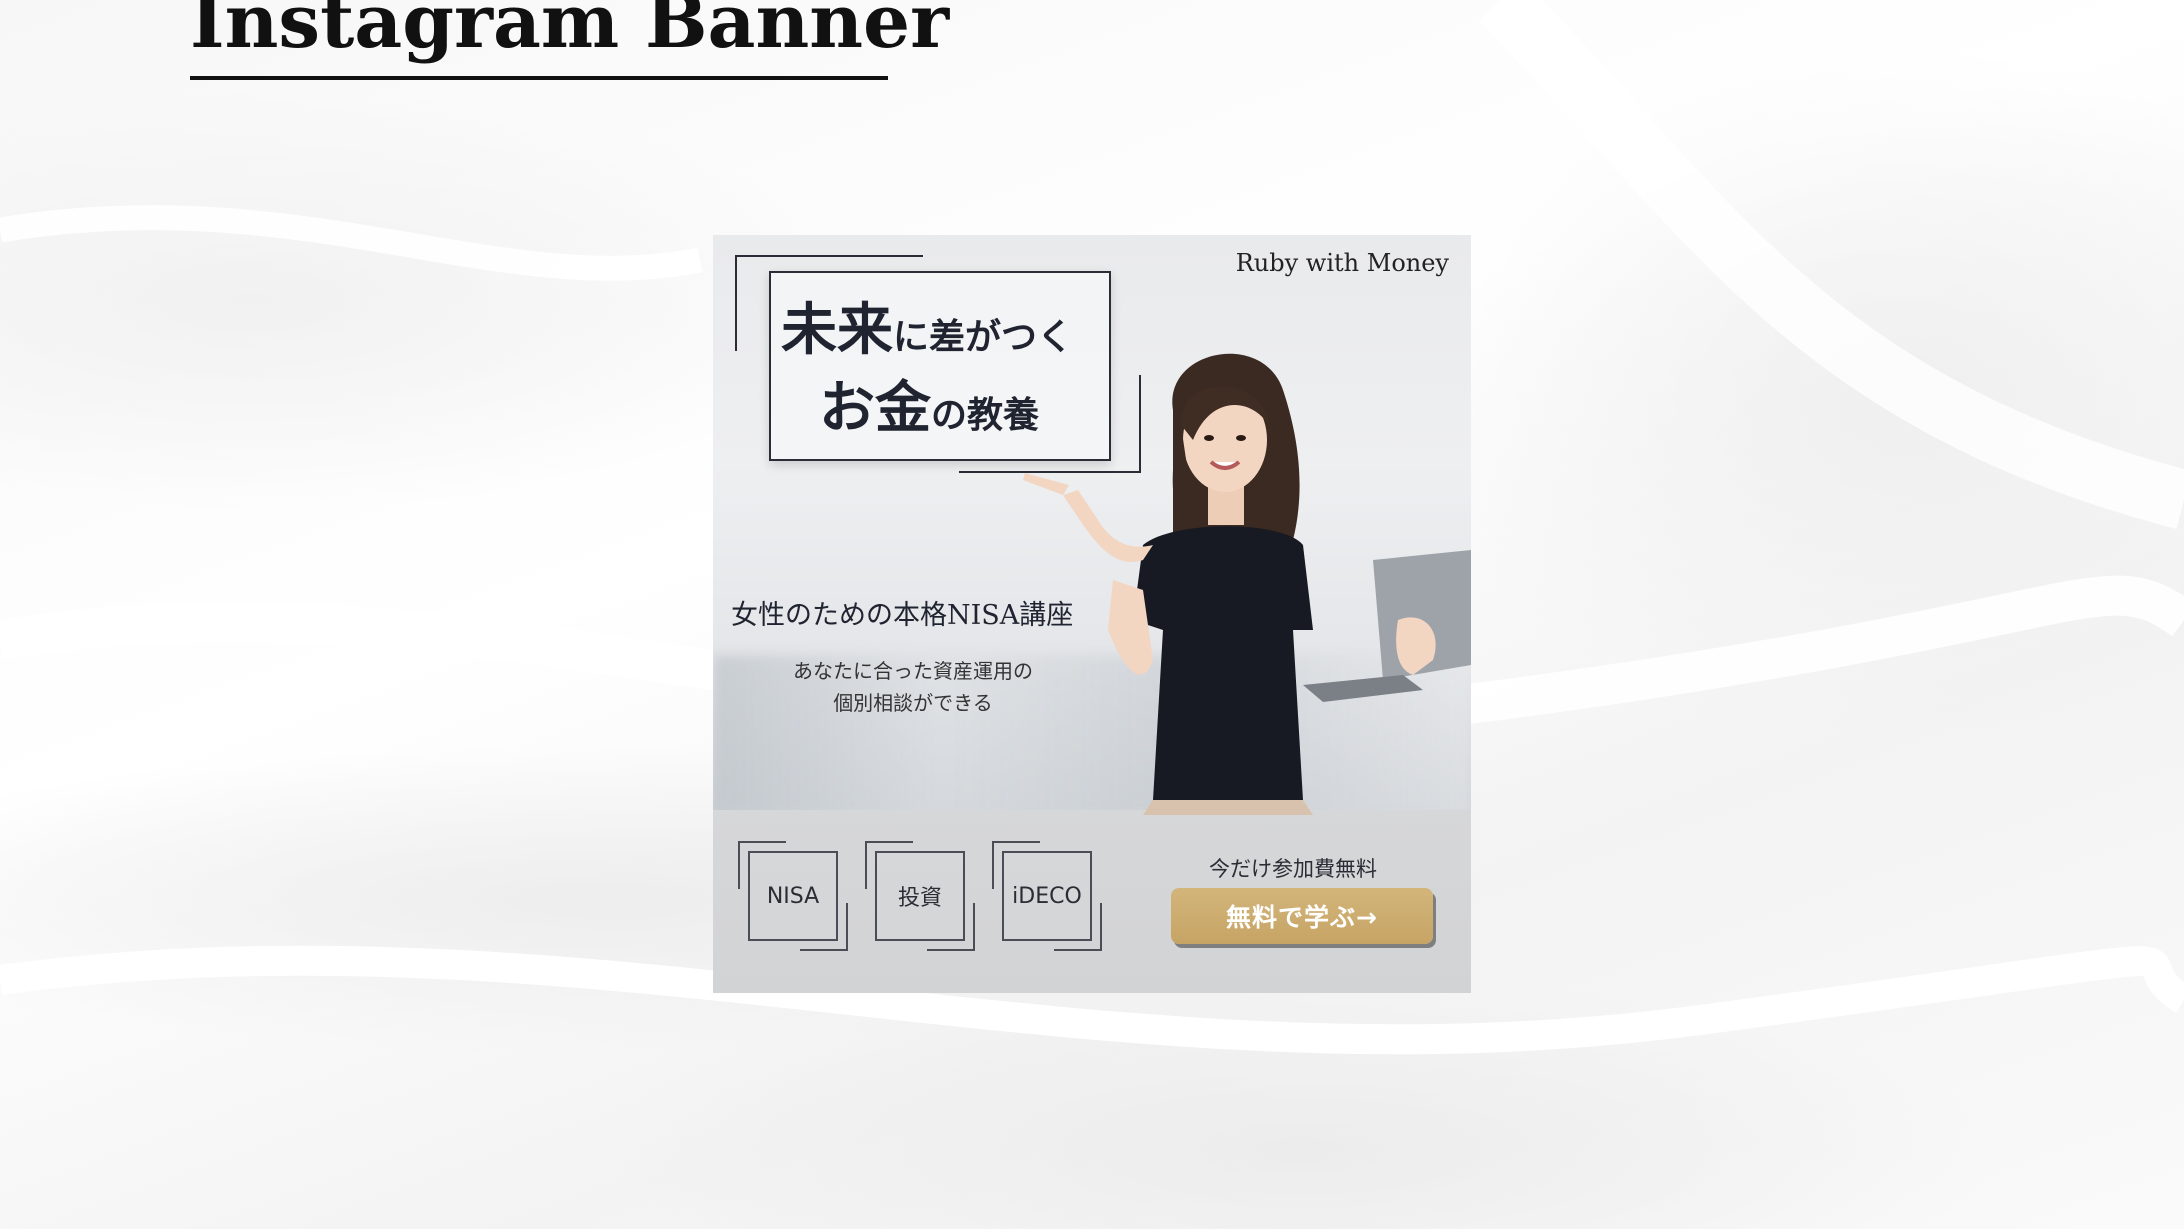 This screenshot has height=1229, width=2184. What do you see at coordinates (1293, 869) in the screenshot?
I see `cta-note: 今だけ参加費無料` at bounding box center [1293, 869].